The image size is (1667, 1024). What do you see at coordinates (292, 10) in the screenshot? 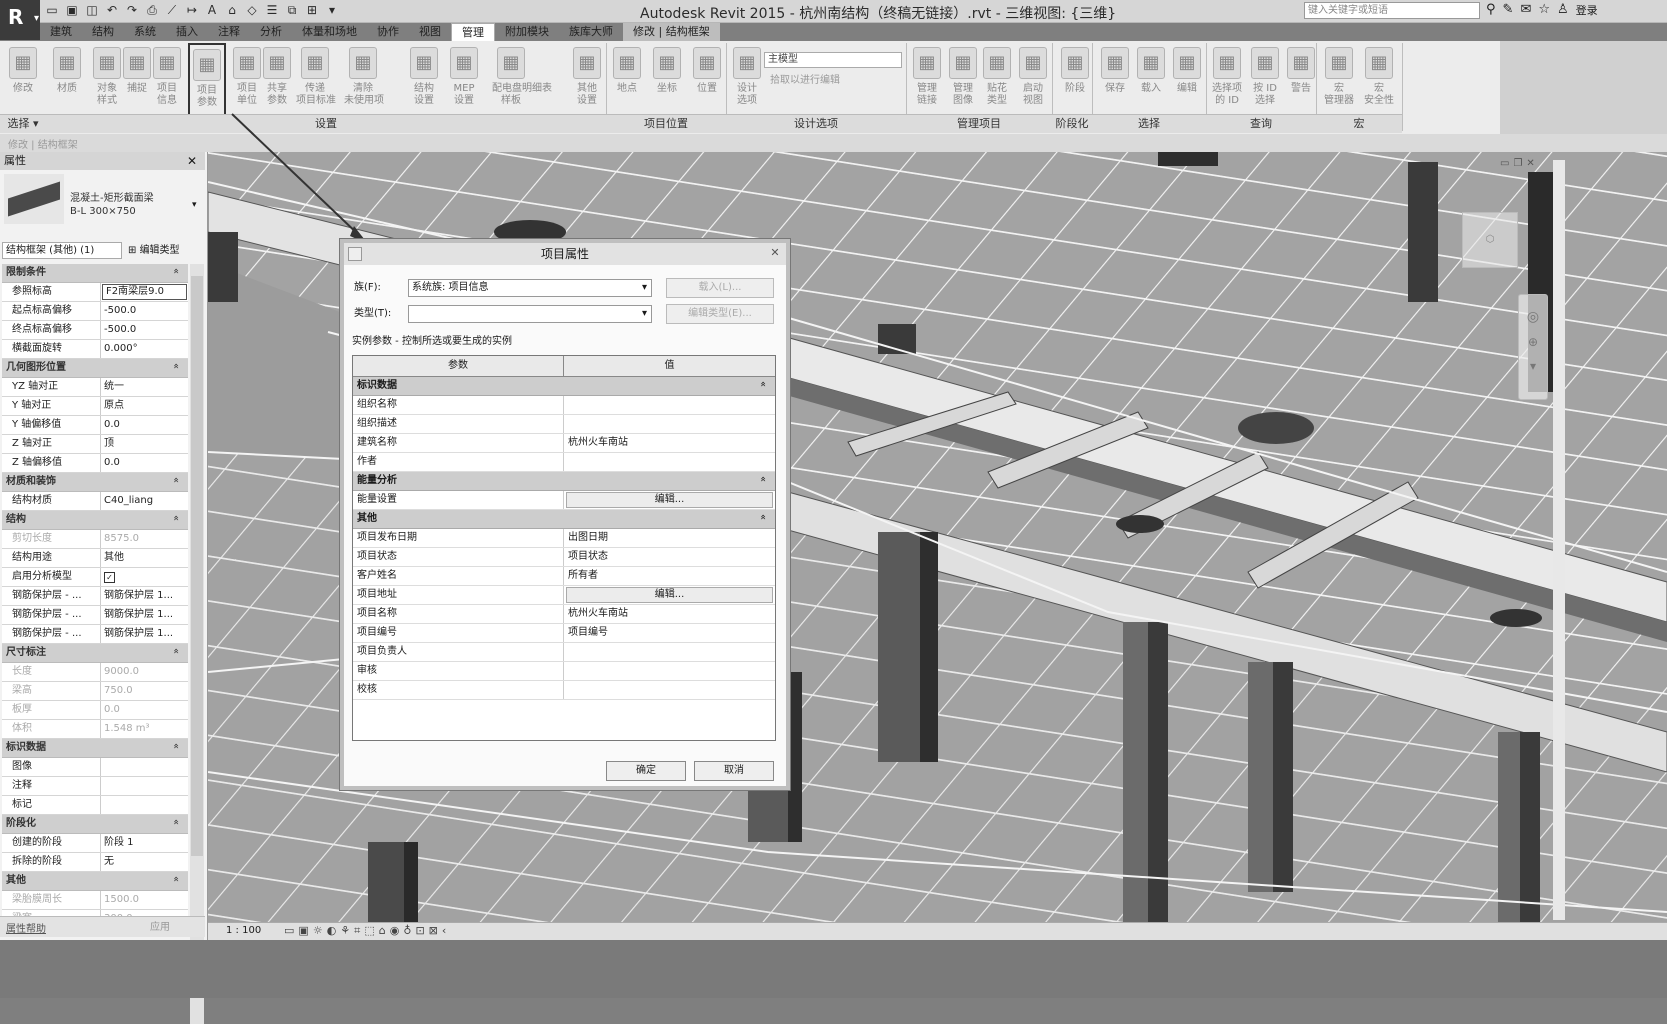
I see `close-hidden-icon: ⧉` at bounding box center [292, 10].